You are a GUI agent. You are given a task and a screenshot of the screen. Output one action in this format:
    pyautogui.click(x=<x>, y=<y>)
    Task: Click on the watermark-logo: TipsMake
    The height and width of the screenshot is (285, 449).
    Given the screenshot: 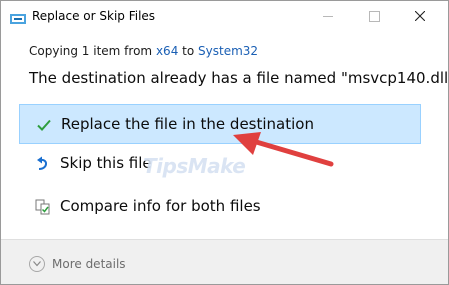 What is the action you would take?
    pyautogui.click(x=194, y=166)
    